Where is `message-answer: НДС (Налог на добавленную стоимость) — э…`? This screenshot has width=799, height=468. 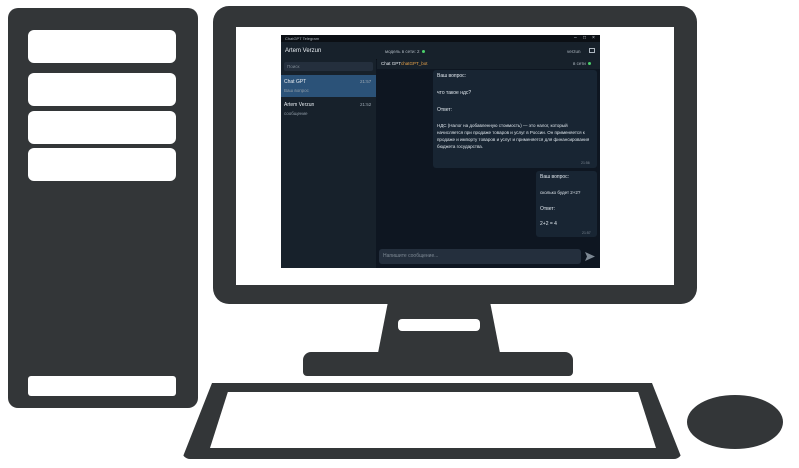
message-answer: НДС (Налог на добавленную стоимость) — э… is located at coordinates (513, 136).